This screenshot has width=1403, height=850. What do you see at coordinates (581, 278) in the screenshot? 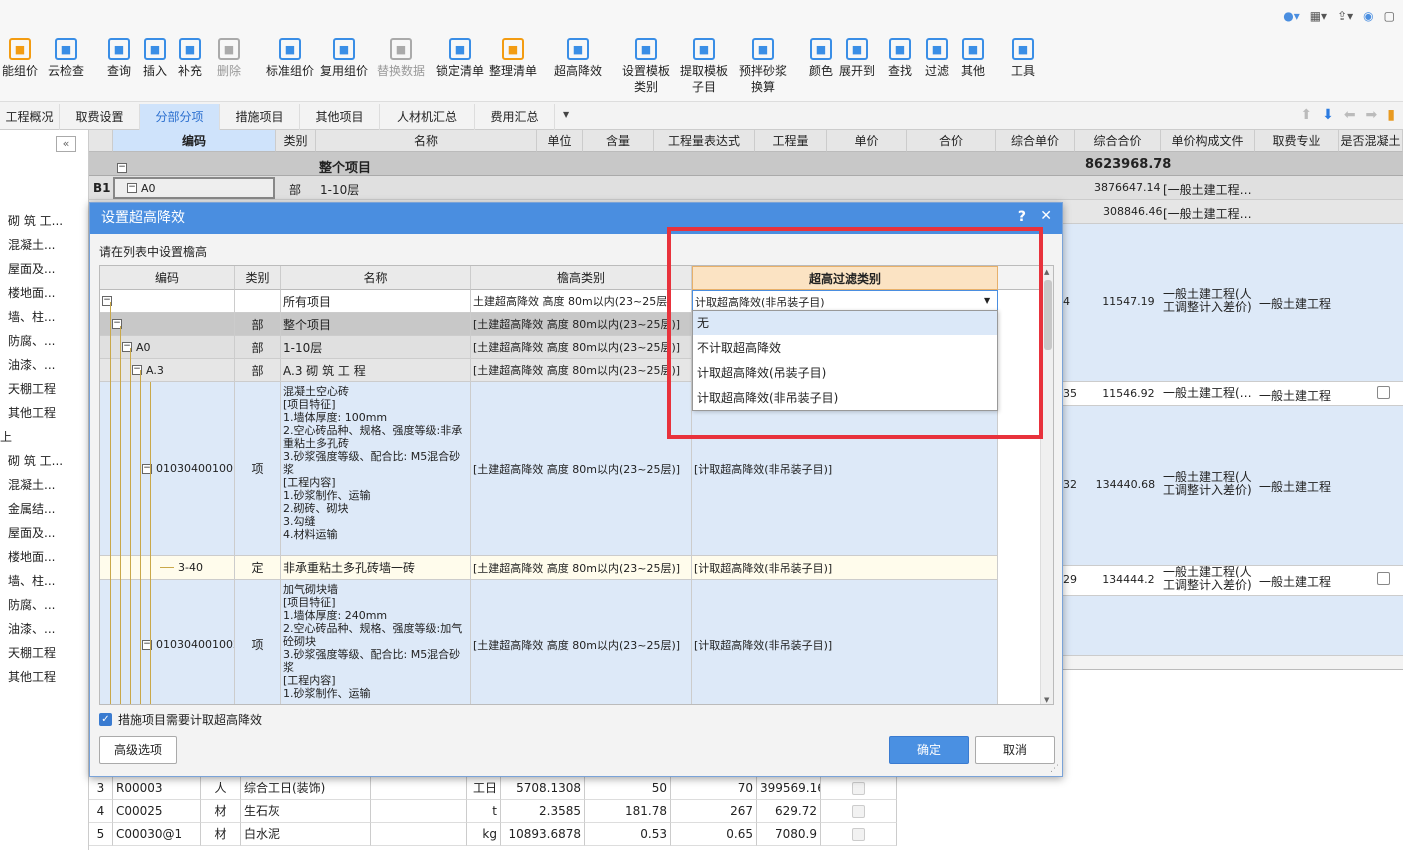
I see `dialog-column-header: 檐高类别` at bounding box center [581, 278].